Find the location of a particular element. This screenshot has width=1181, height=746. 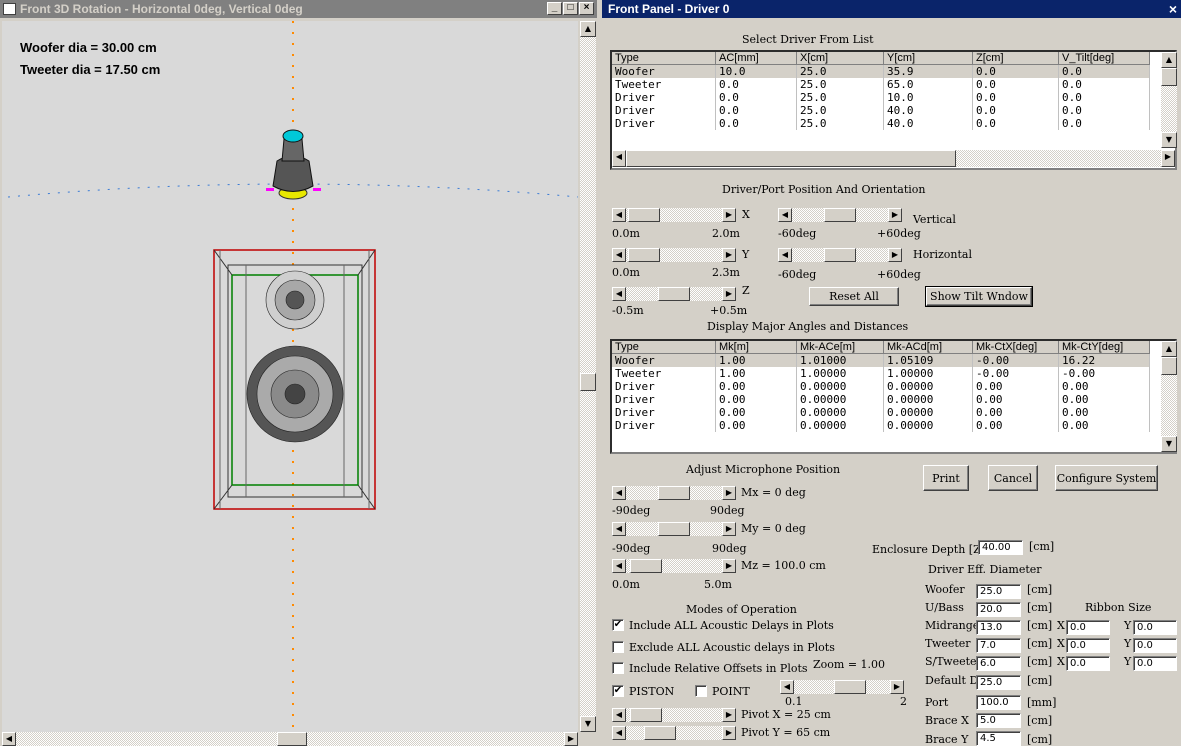

driver-table-hscroll: ◀ ▶ is located at coordinates (893, 158).